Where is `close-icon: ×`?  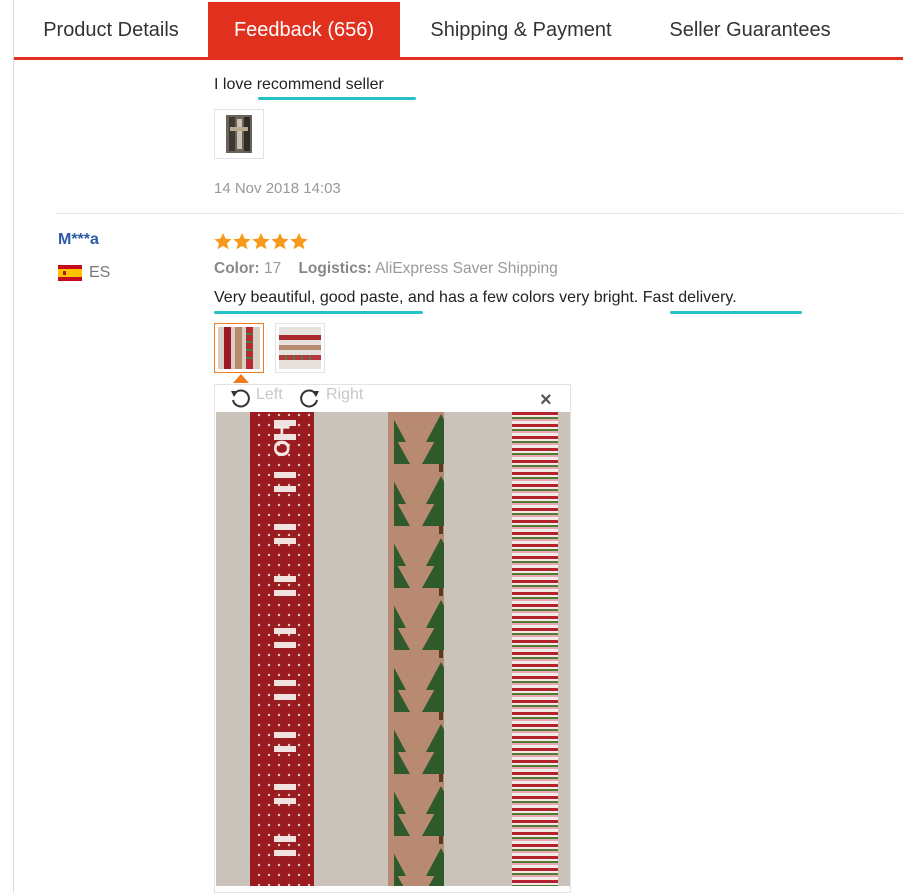
close-icon: × is located at coordinates (546, 400).